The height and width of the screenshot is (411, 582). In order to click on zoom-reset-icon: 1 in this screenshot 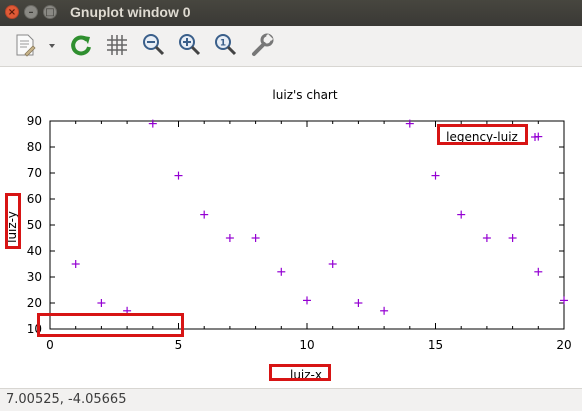, I will do `click(225, 45)`.